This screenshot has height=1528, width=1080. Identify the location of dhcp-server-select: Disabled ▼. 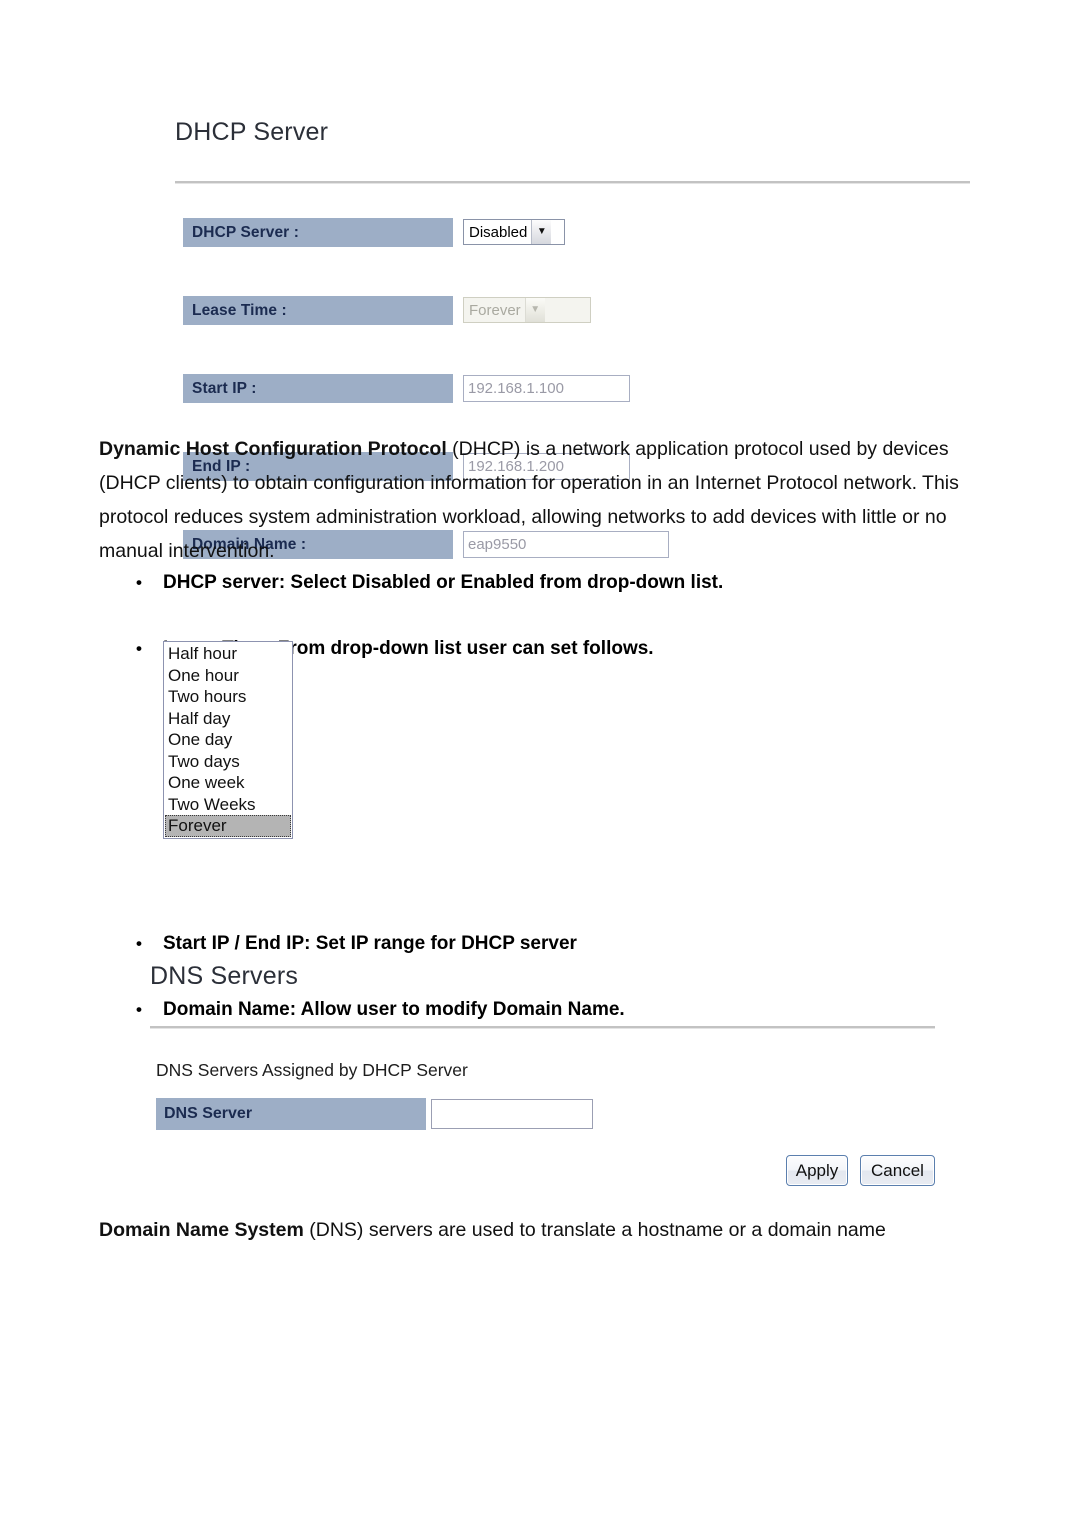
(514, 232).